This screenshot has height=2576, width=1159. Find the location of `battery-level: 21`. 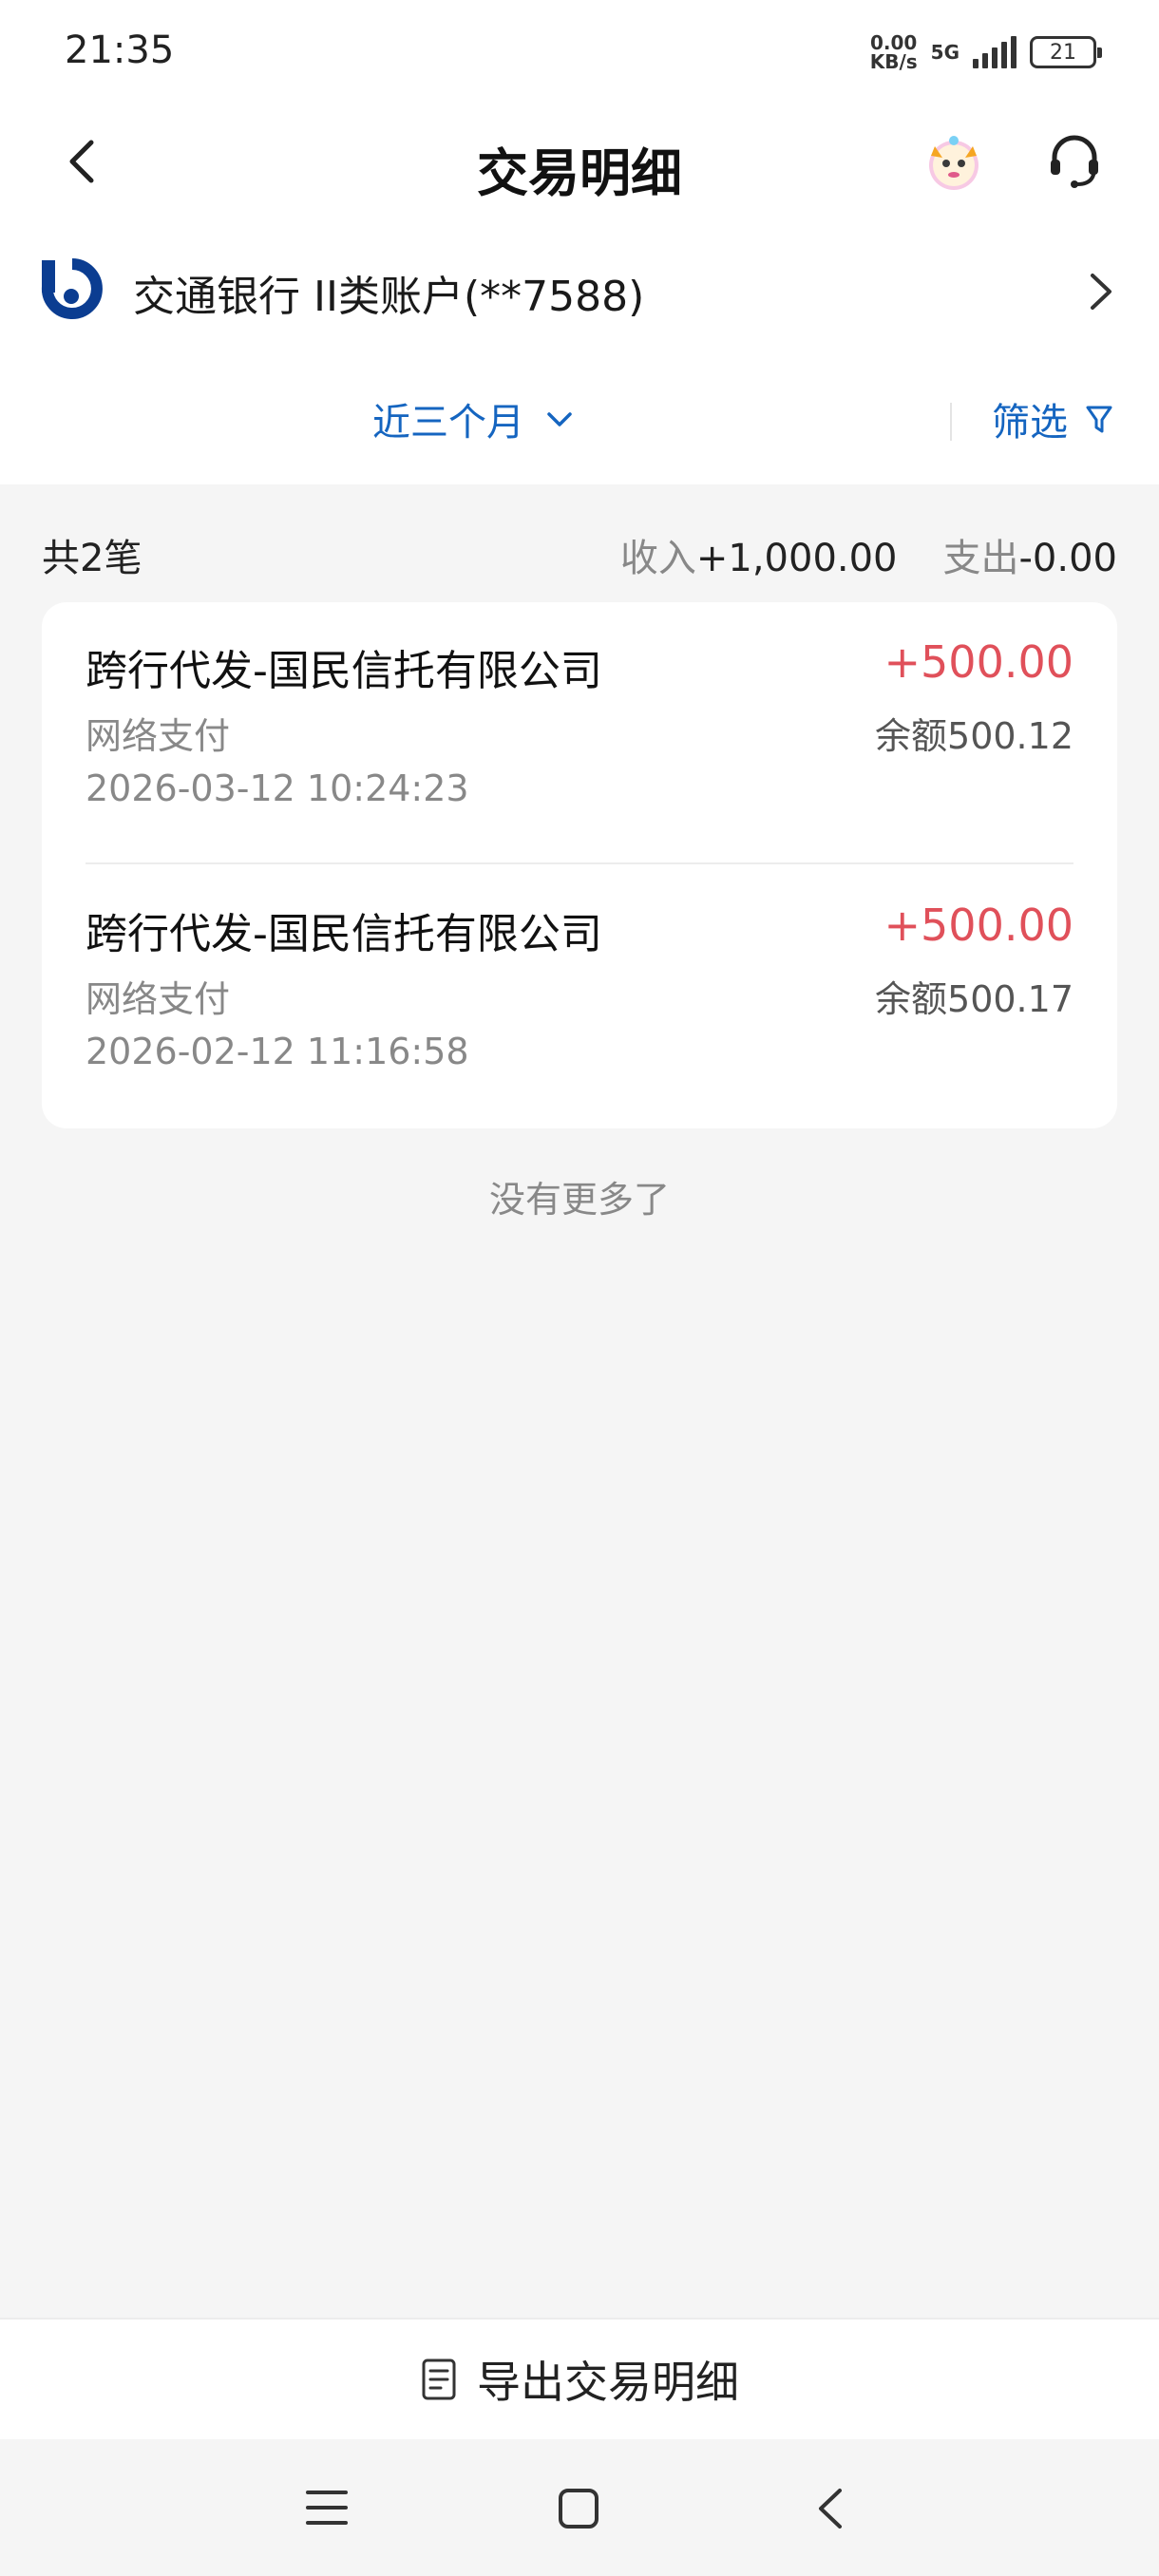

battery-level: 21 is located at coordinates (1063, 52).